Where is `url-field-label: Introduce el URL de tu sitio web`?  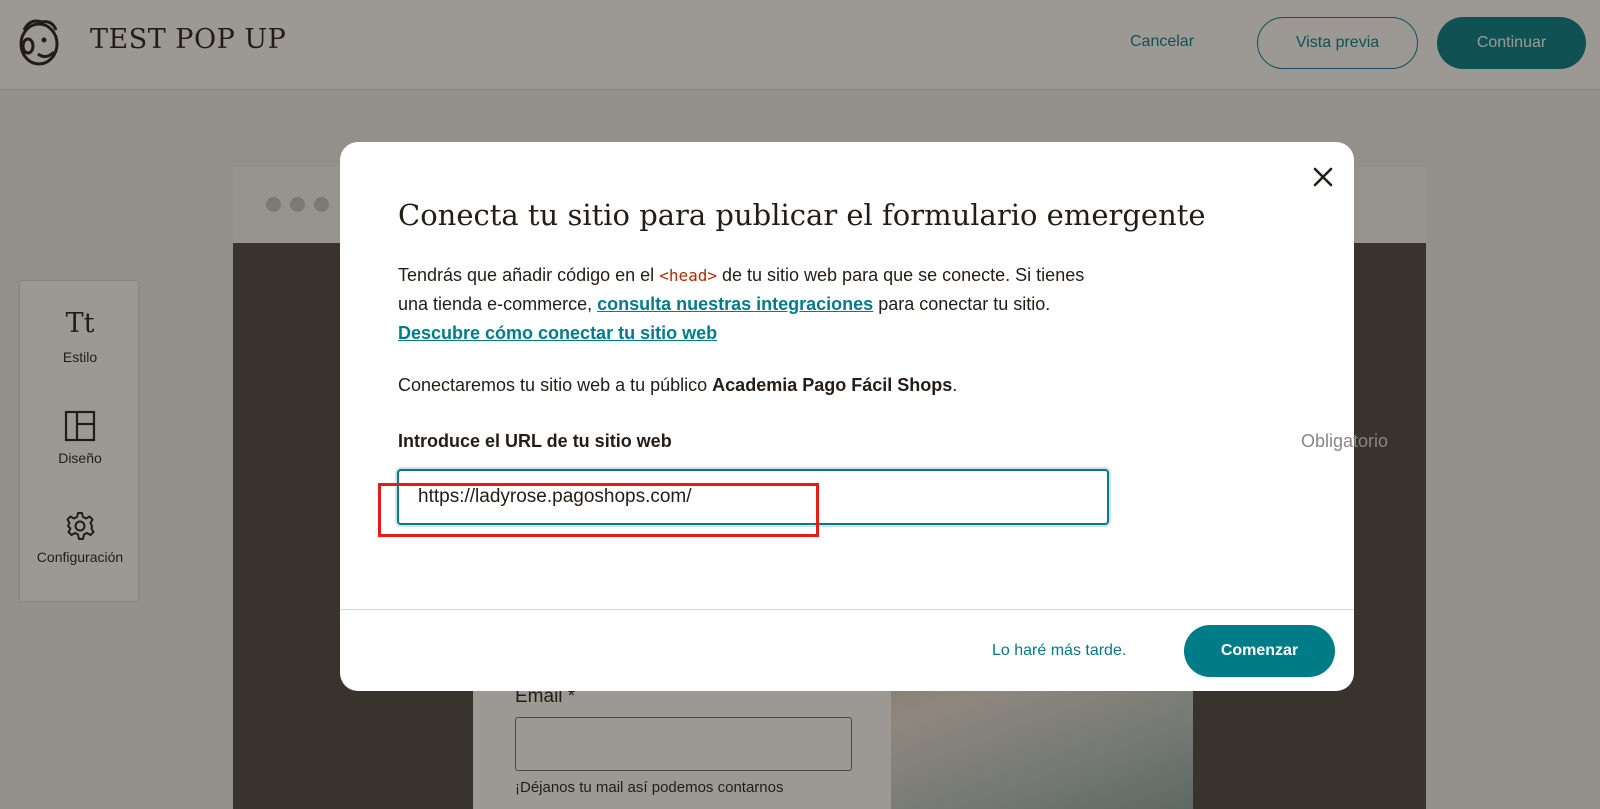
url-field-label: Introduce el URL de tu sitio web is located at coordinates (535, 441).